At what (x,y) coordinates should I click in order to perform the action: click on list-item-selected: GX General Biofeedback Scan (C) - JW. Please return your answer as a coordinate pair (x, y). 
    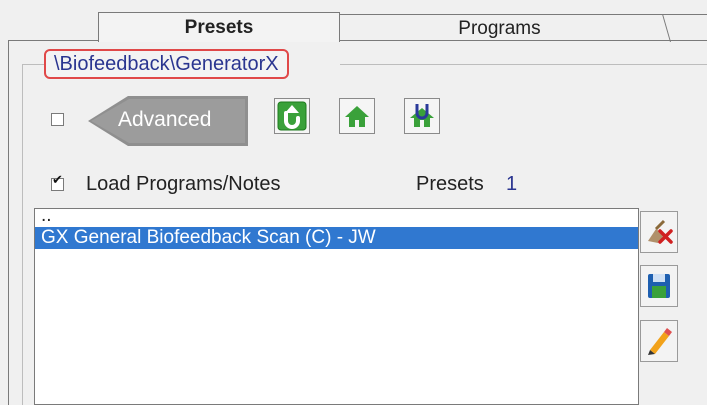
    Looking at the image, I should click on (336, 238).